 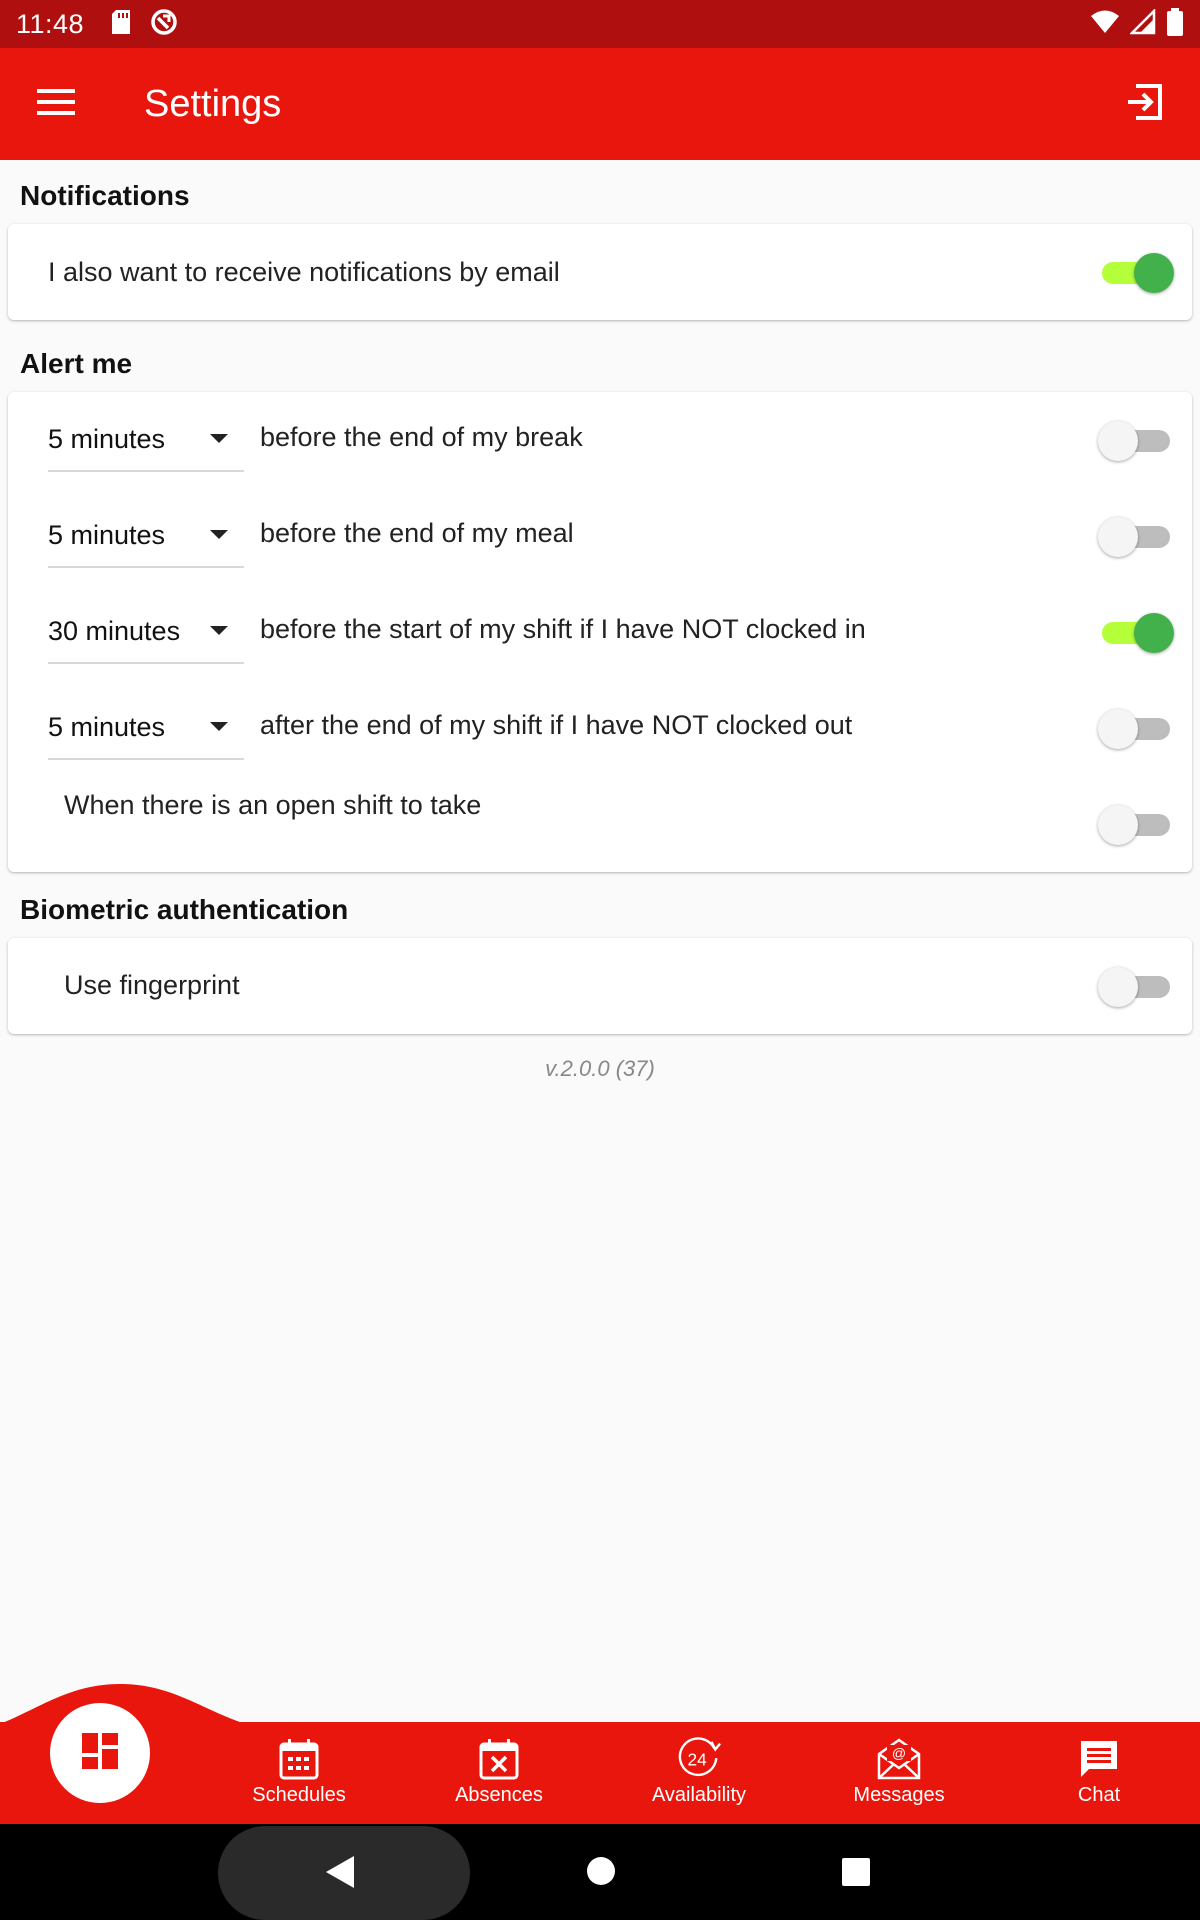 I want to click on dashboard-icon, so click(x=100, y=1753).